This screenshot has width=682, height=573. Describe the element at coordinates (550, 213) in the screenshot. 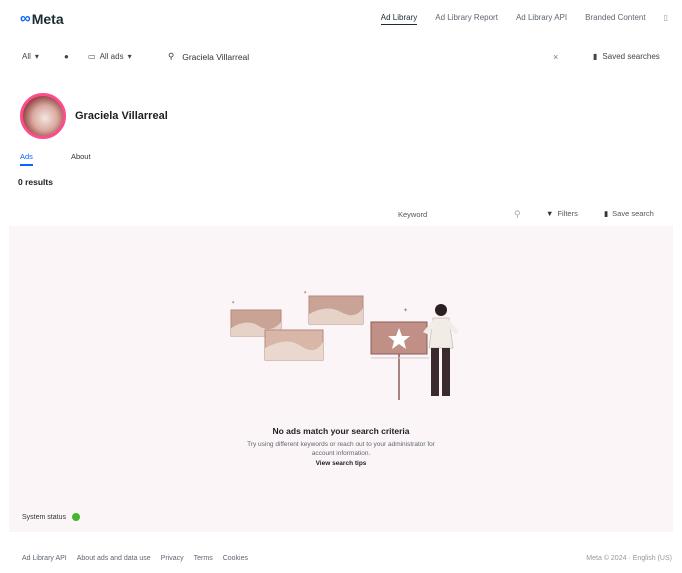

I see `filter-icon: ▼` at that location.